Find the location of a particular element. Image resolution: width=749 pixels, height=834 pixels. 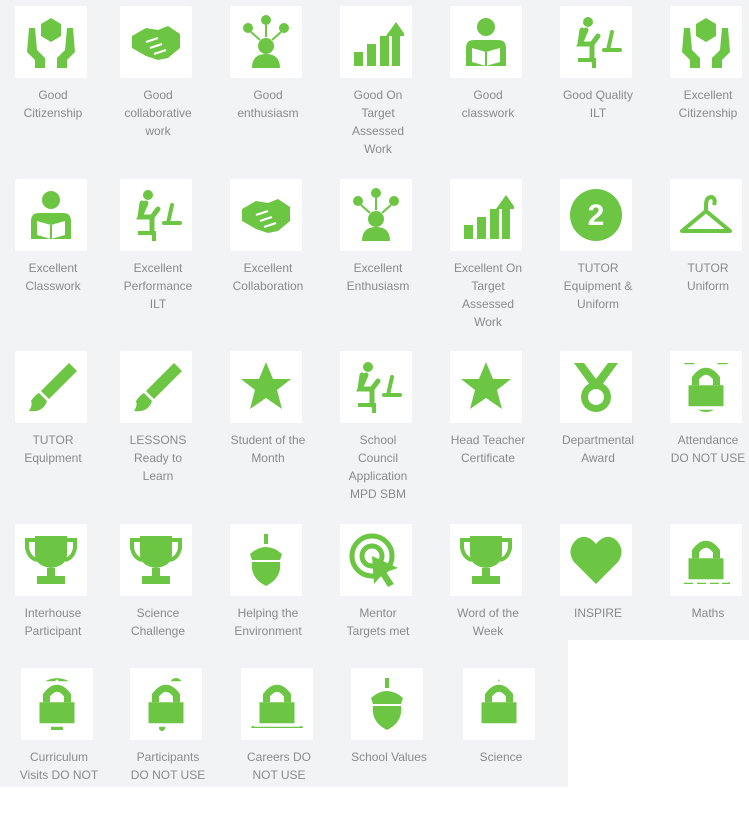

badge-tile: Good classwork is located at coordinates (488, 86).